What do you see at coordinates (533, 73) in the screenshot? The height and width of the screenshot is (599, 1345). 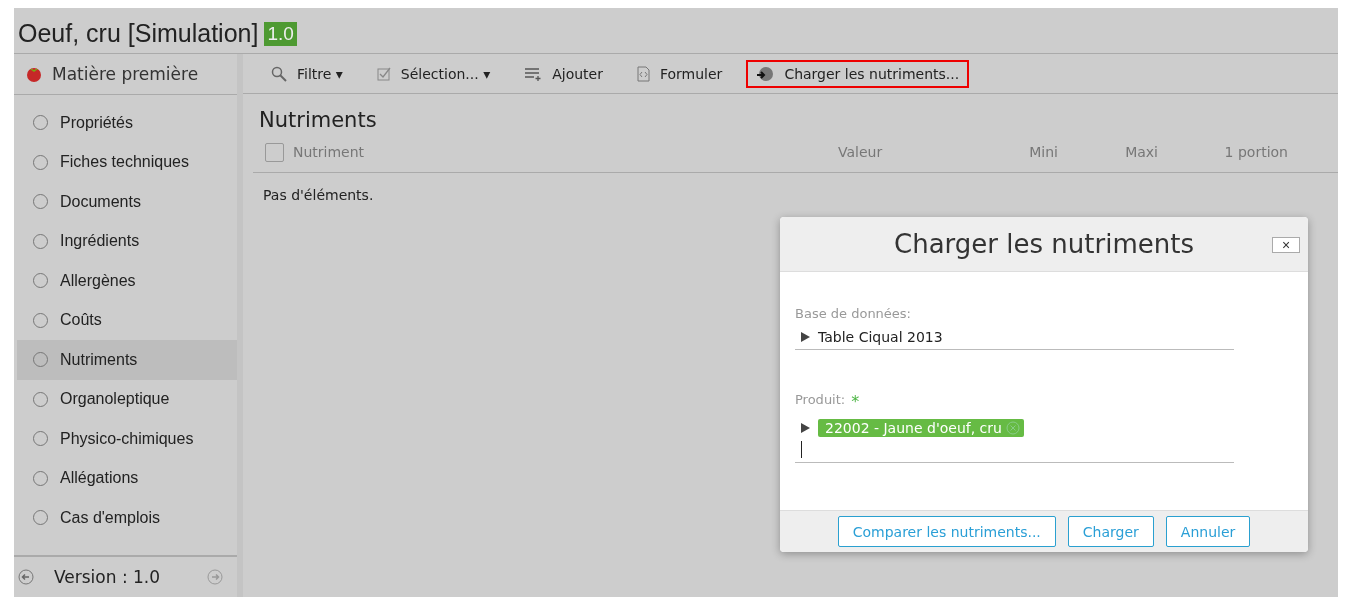 I see `list-add-icon` at bounding box center [533, 73].